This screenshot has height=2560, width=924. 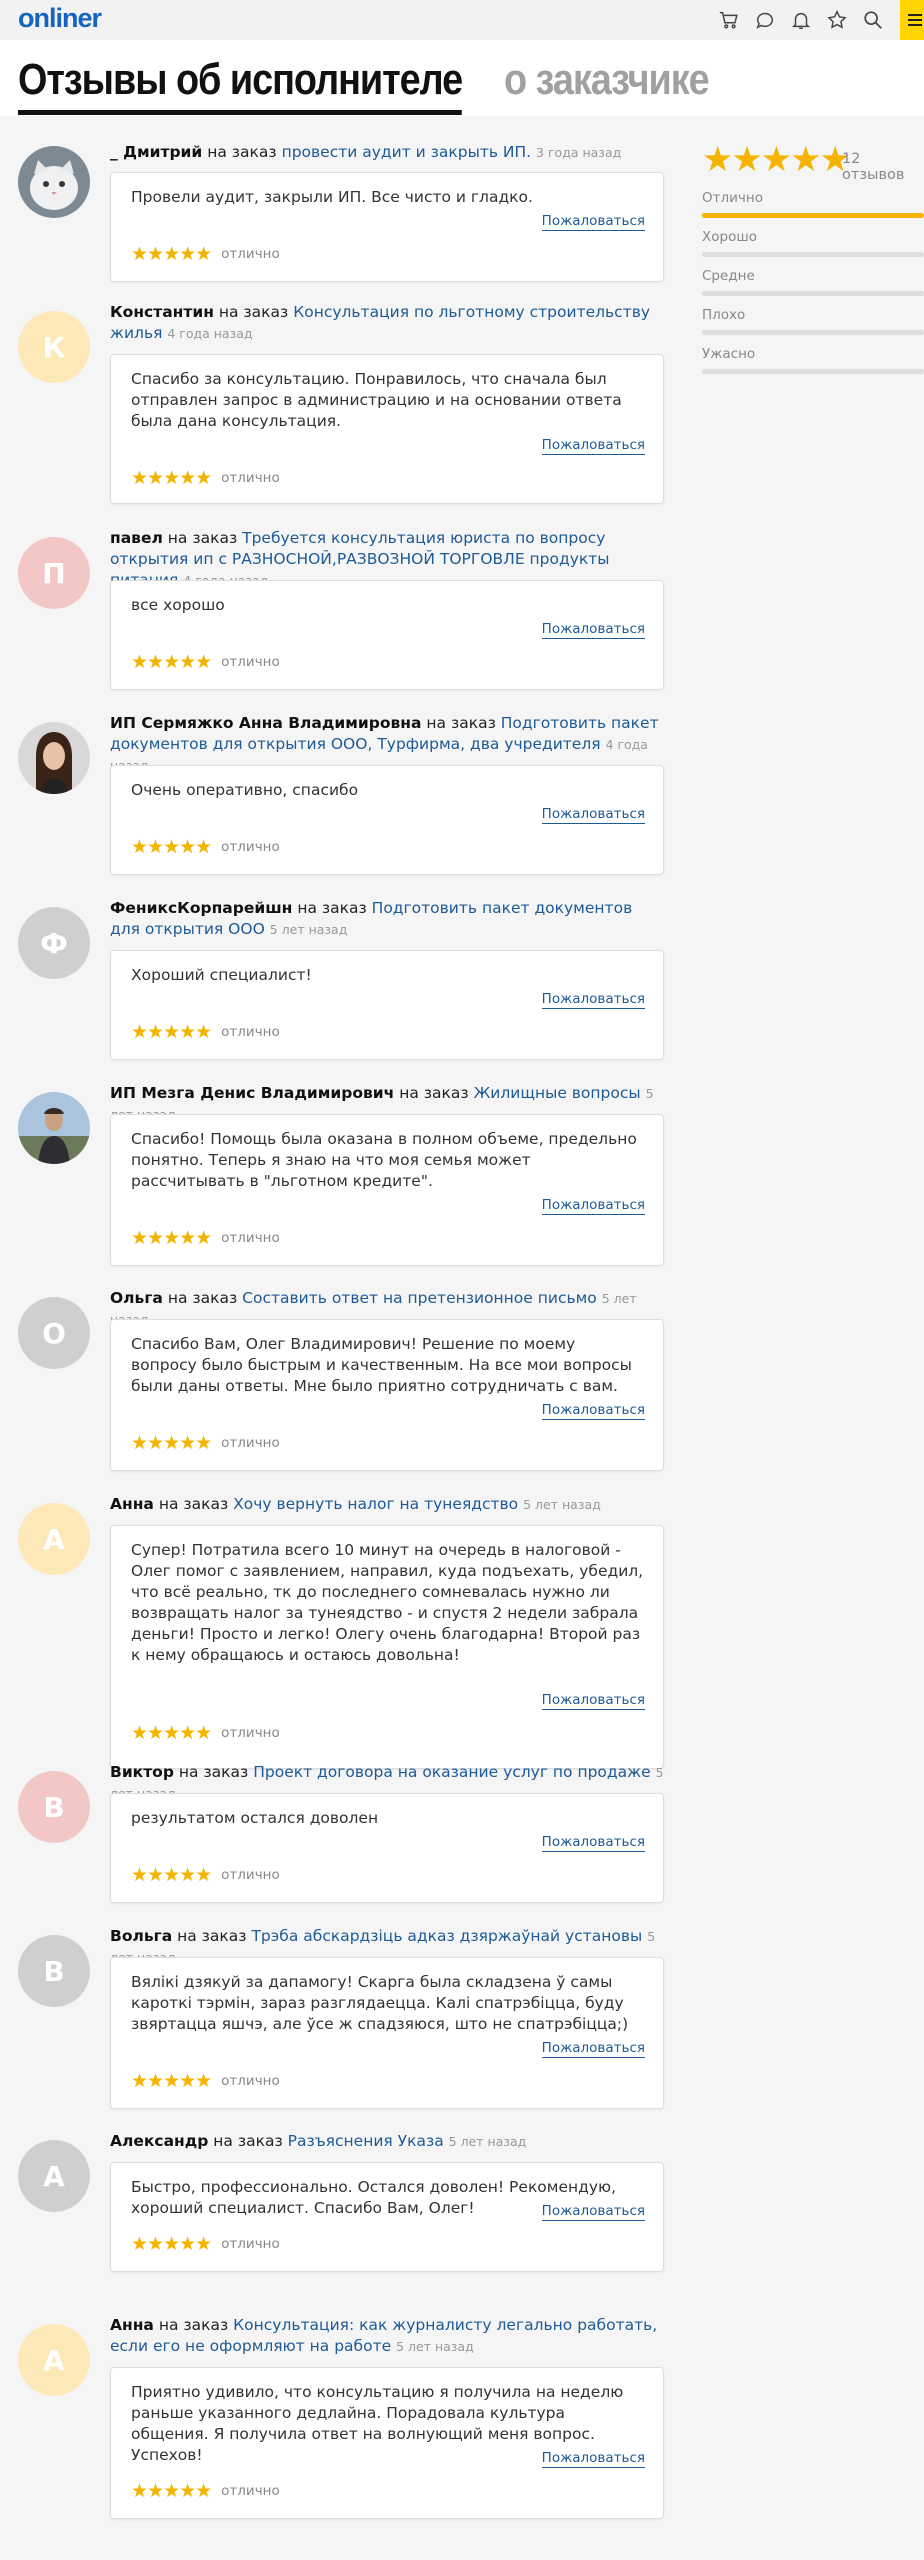 What do you see at coordinates (141, 1936) in the screenshot?
I see `reviewer-name: Вольга` at bounding box center [141, 1936].